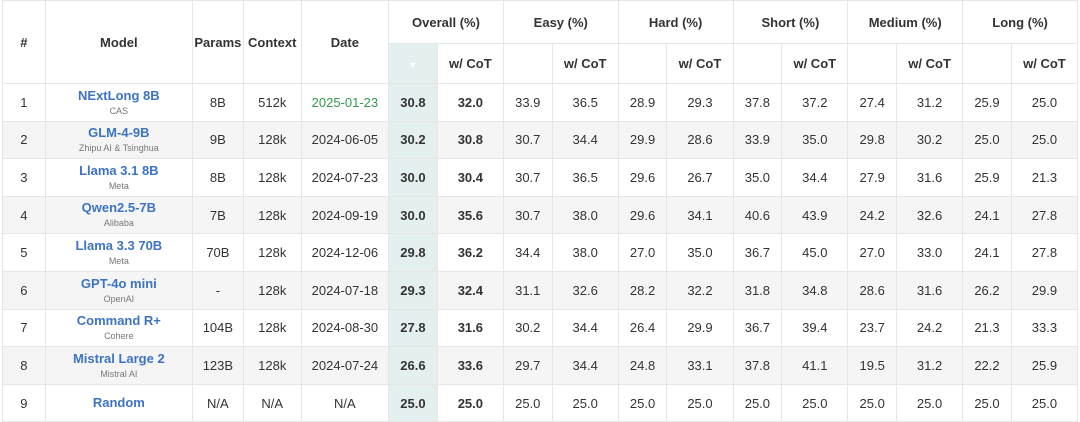 This screenshot has height=422, width=1080. Describe the element at coordinates (118, 96) in the screenshot. I see `model-link: NExtLong 8B` at that location.